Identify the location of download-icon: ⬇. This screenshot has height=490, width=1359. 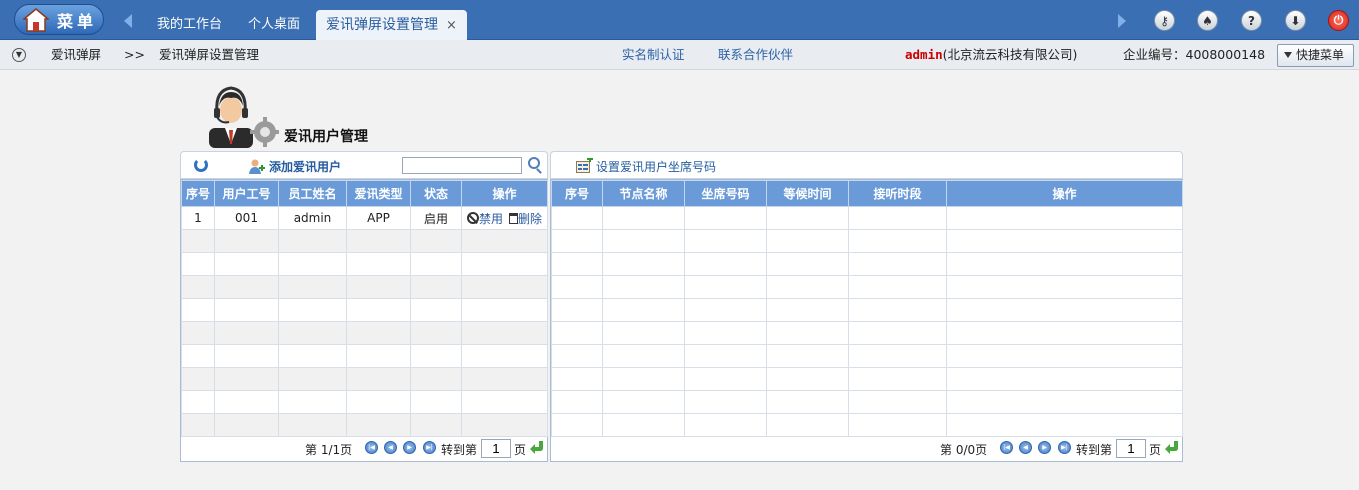
(1295, 20).